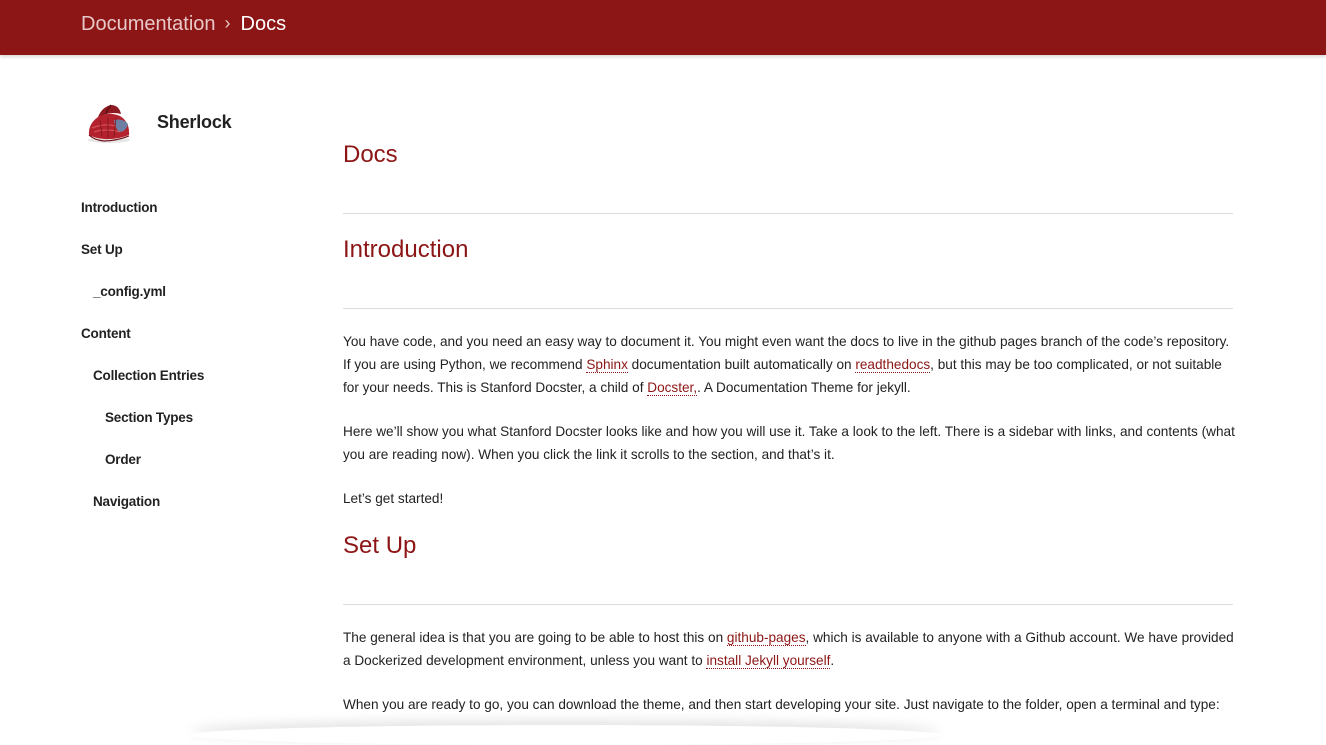  What do you see at coordinates (109, 123) in the screenshot?
I see `deerstalker-hat-icon` at bounding box center [109, 123].